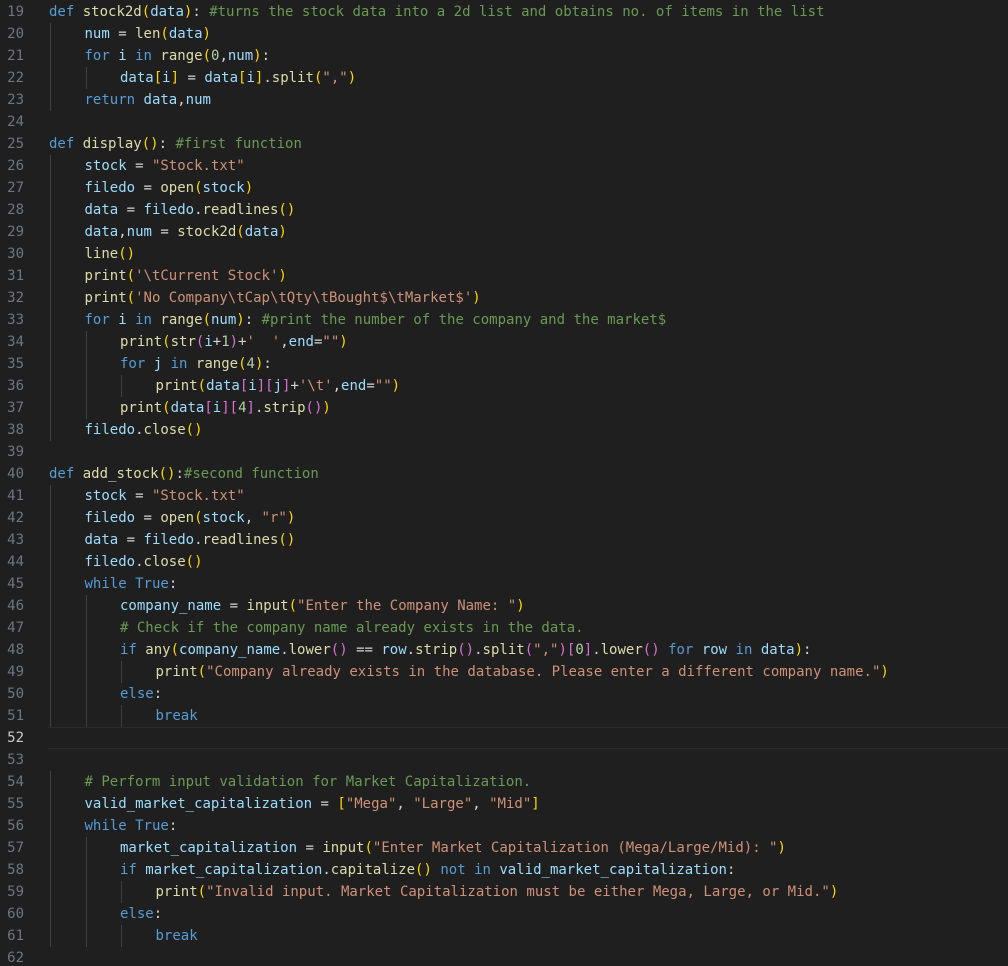  I want to click on code-line: 29 data,num = stock2d(data), so click(504, 232).